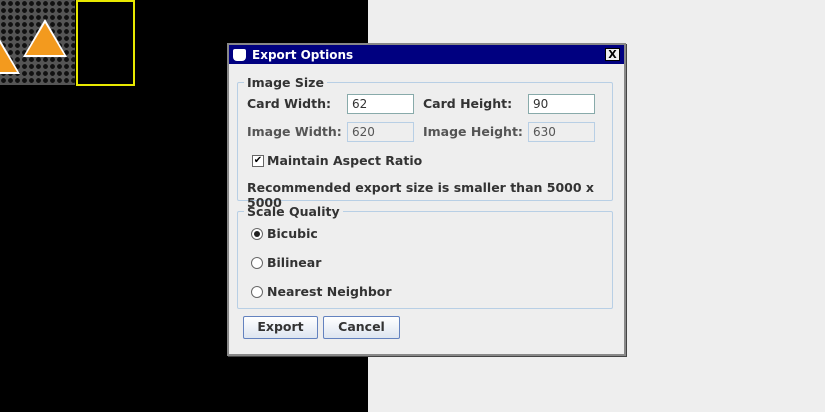 The image size is (825, 412). What do you see at coordinates (292, 233) in the screenshot?
I see `bicubic-label: Bicubic` at bounding box center [292, 233].